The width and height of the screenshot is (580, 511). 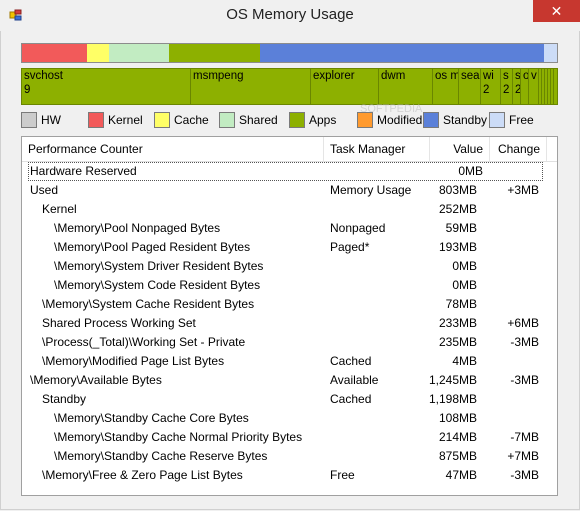 What do you see at coordinates (125, 120) in the screenshot?
I see `legend-label: Kernel` at bounding box center [125, 120].